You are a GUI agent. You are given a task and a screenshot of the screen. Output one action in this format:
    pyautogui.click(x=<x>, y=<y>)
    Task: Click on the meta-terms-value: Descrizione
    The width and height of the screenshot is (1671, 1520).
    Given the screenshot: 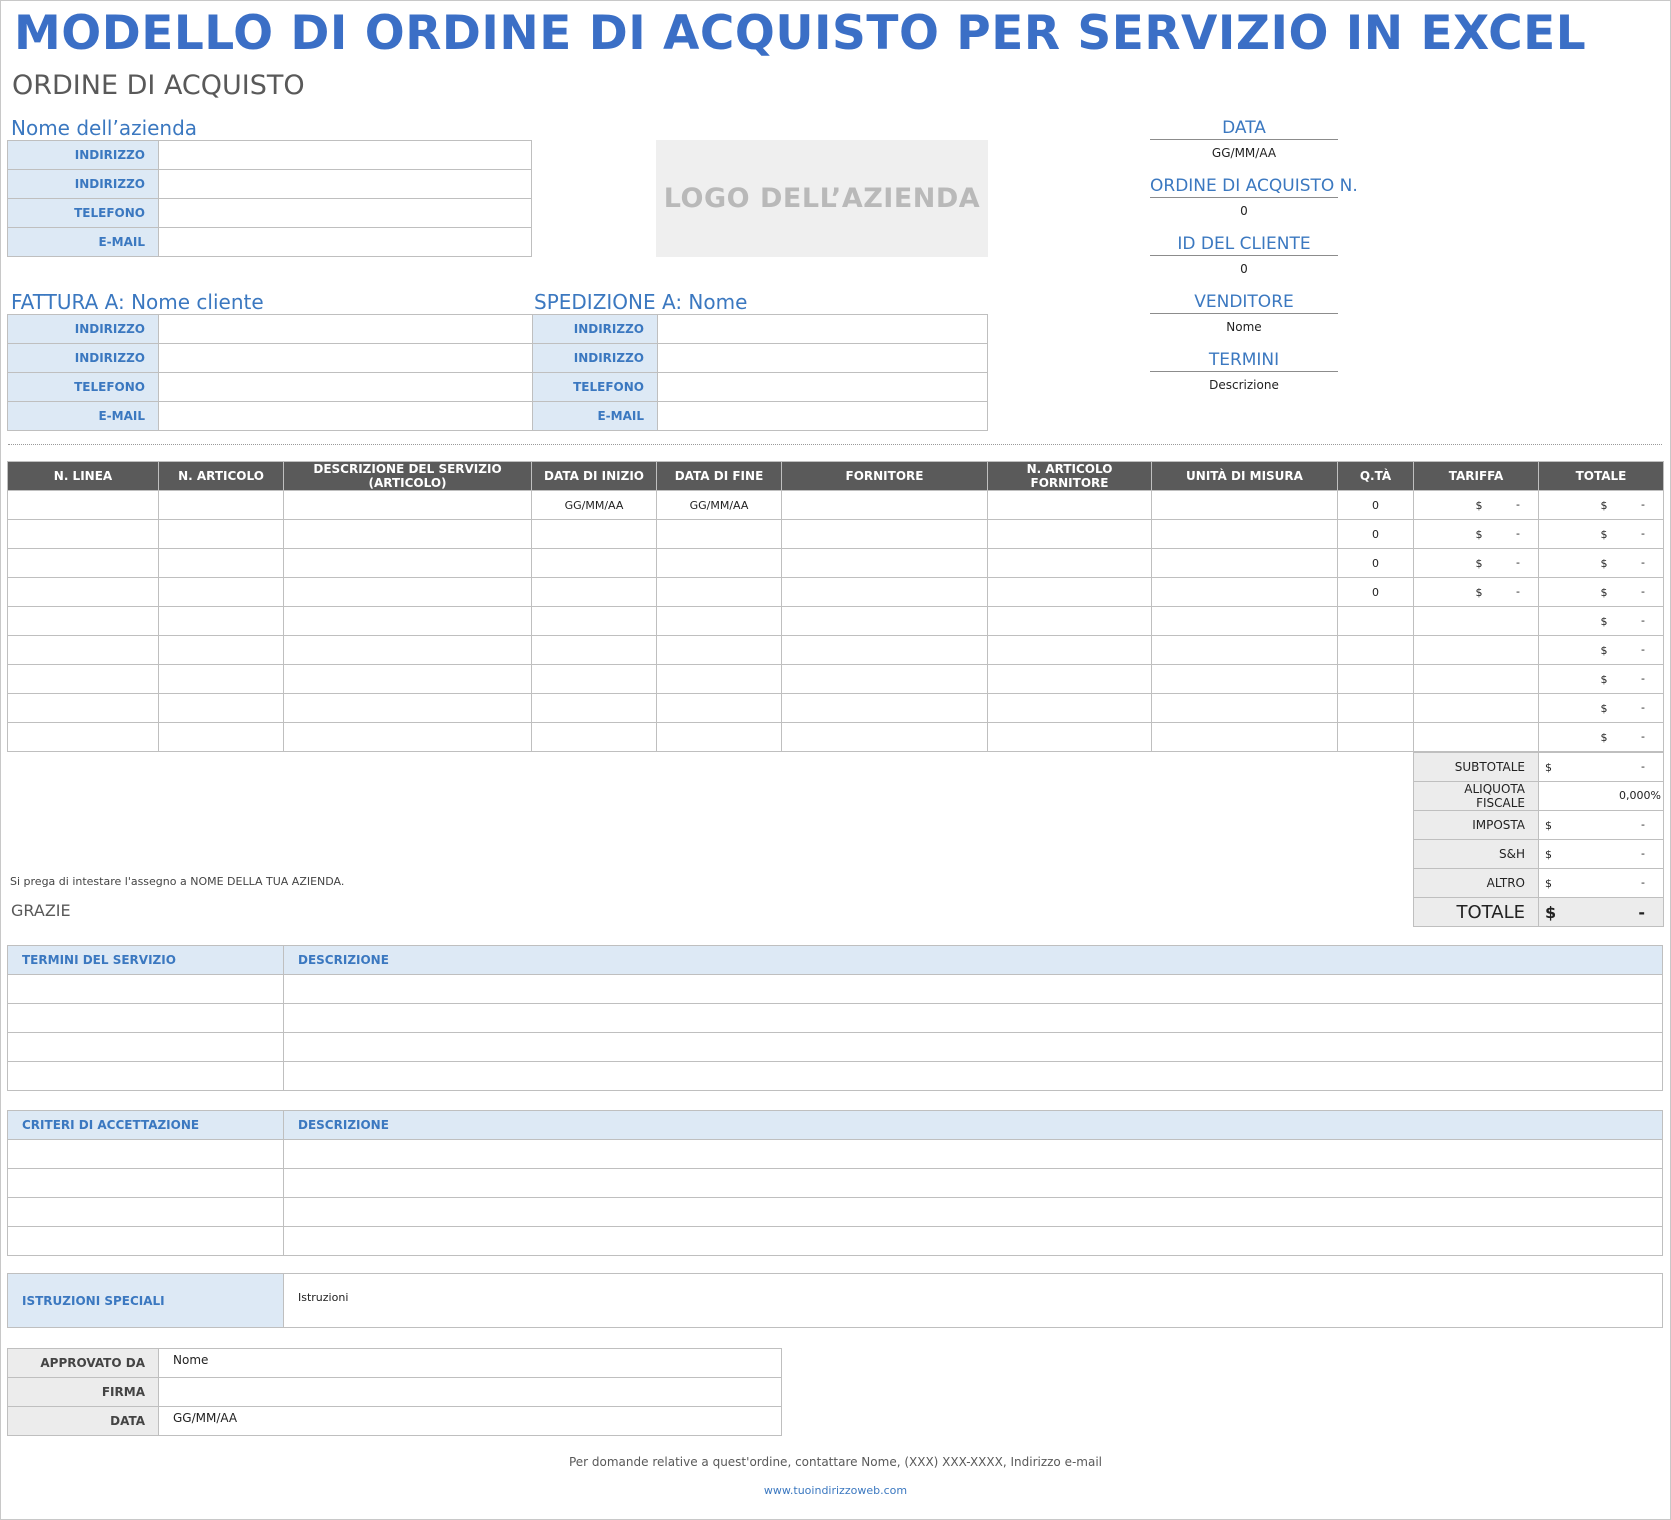 What is the action you would take?
    pyautogui.click(x=1244, y=385)
    